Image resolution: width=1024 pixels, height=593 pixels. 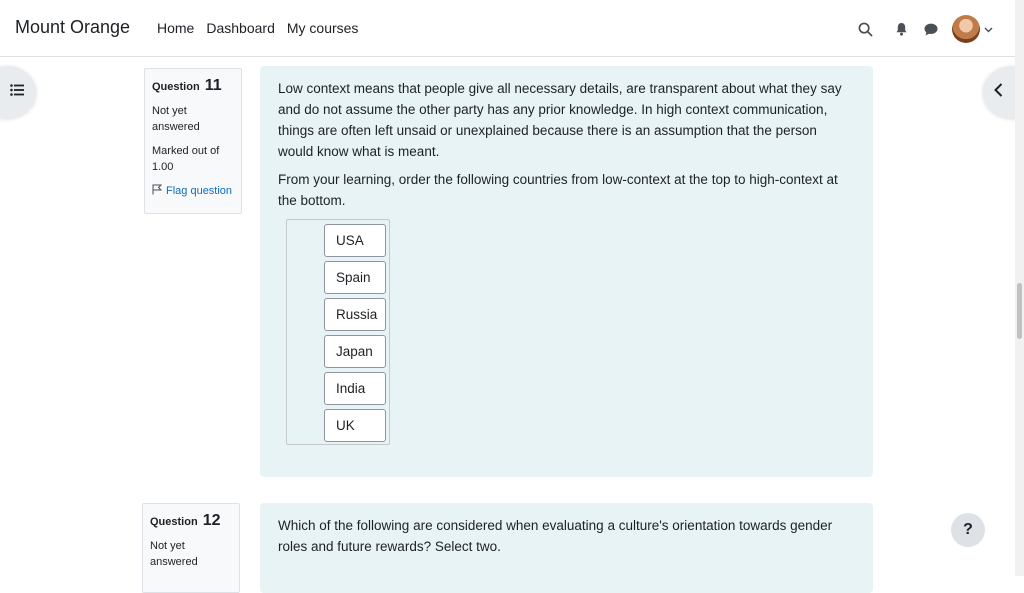 I want to click on chevron-left-icon, so click(x=998, y=92).